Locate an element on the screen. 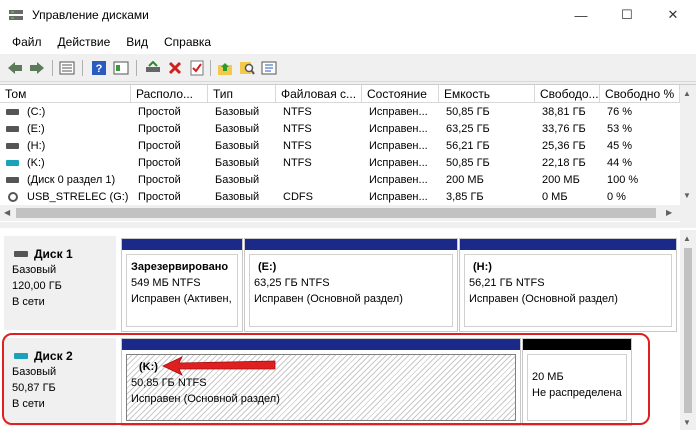  volume-name: (E:) is located at coordinates (36, 129).